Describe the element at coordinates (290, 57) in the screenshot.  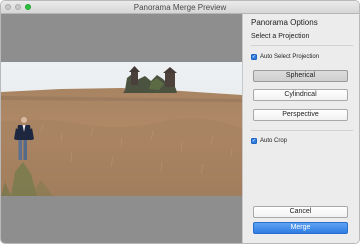
I see `auto-select-projection-label: Auto Select Projection` at that location.